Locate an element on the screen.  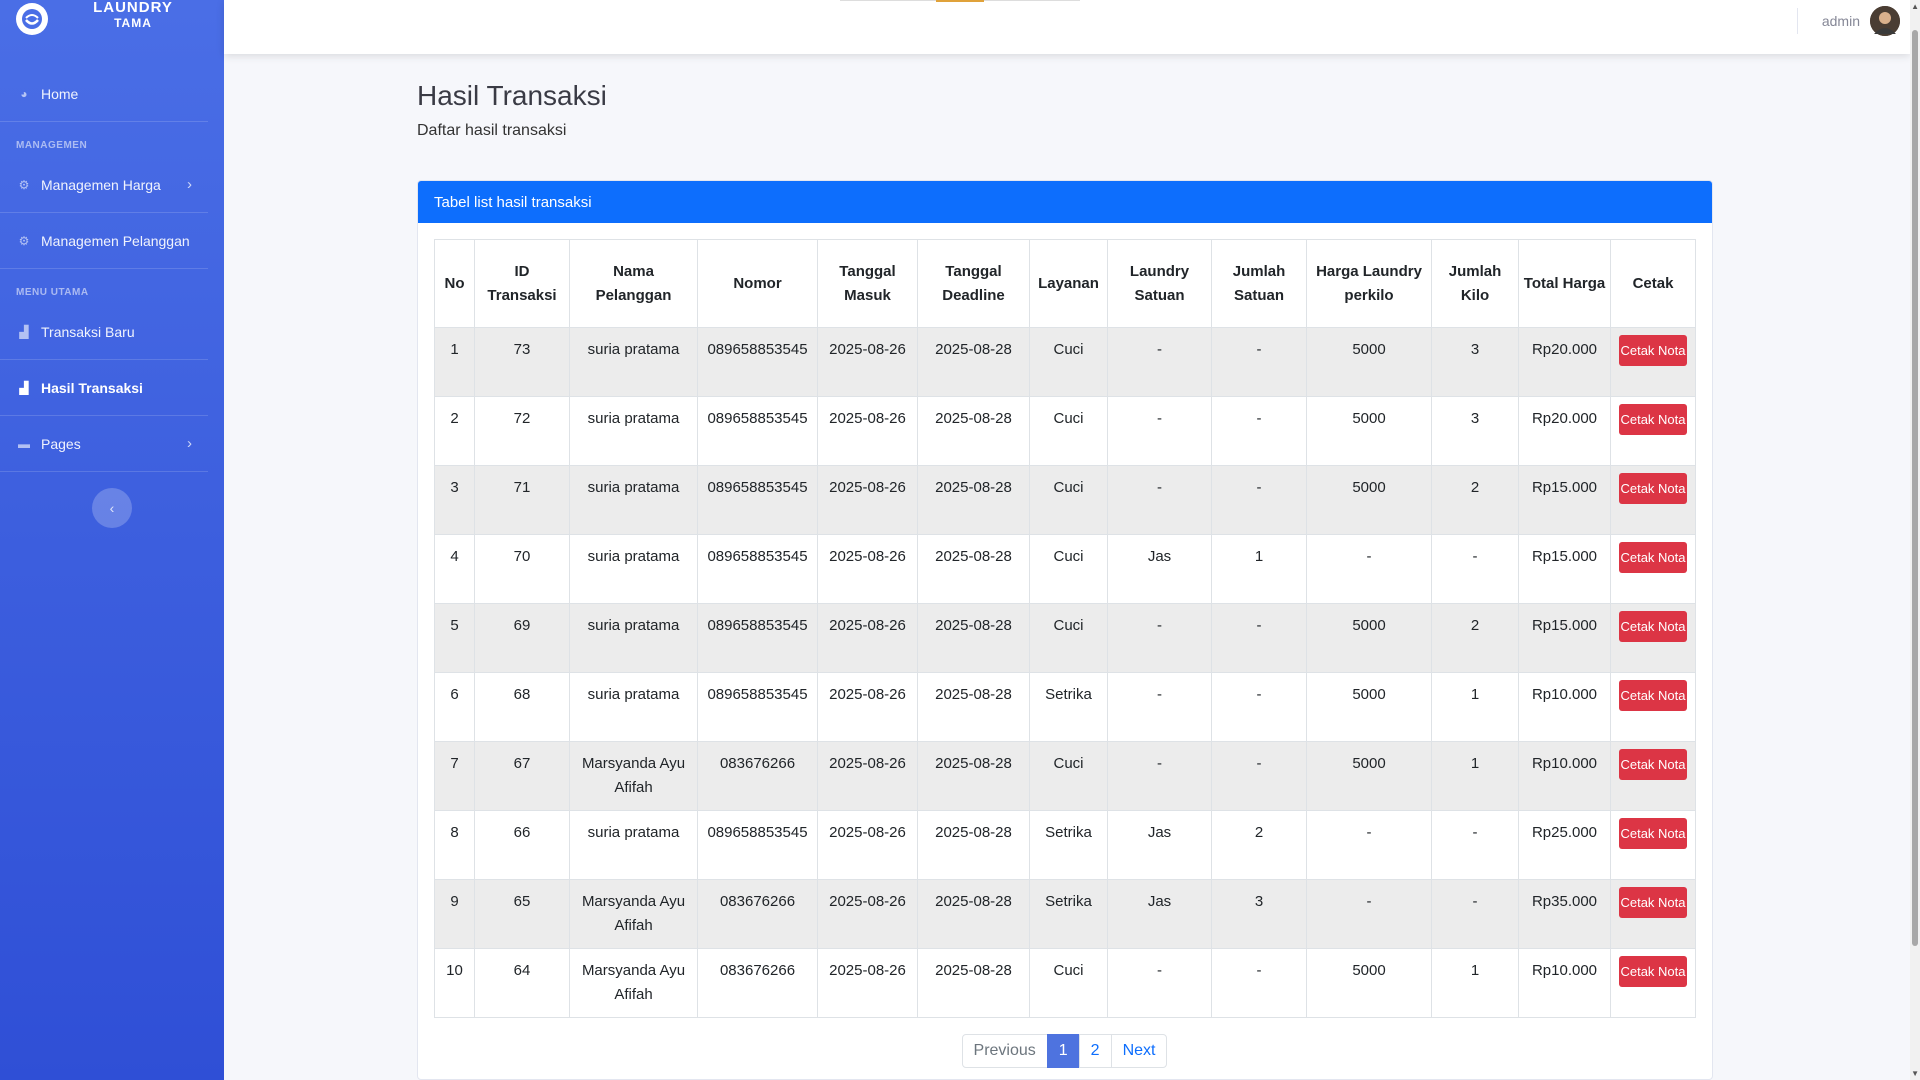
table-cell: 72 is located at coordinates (522, 431).